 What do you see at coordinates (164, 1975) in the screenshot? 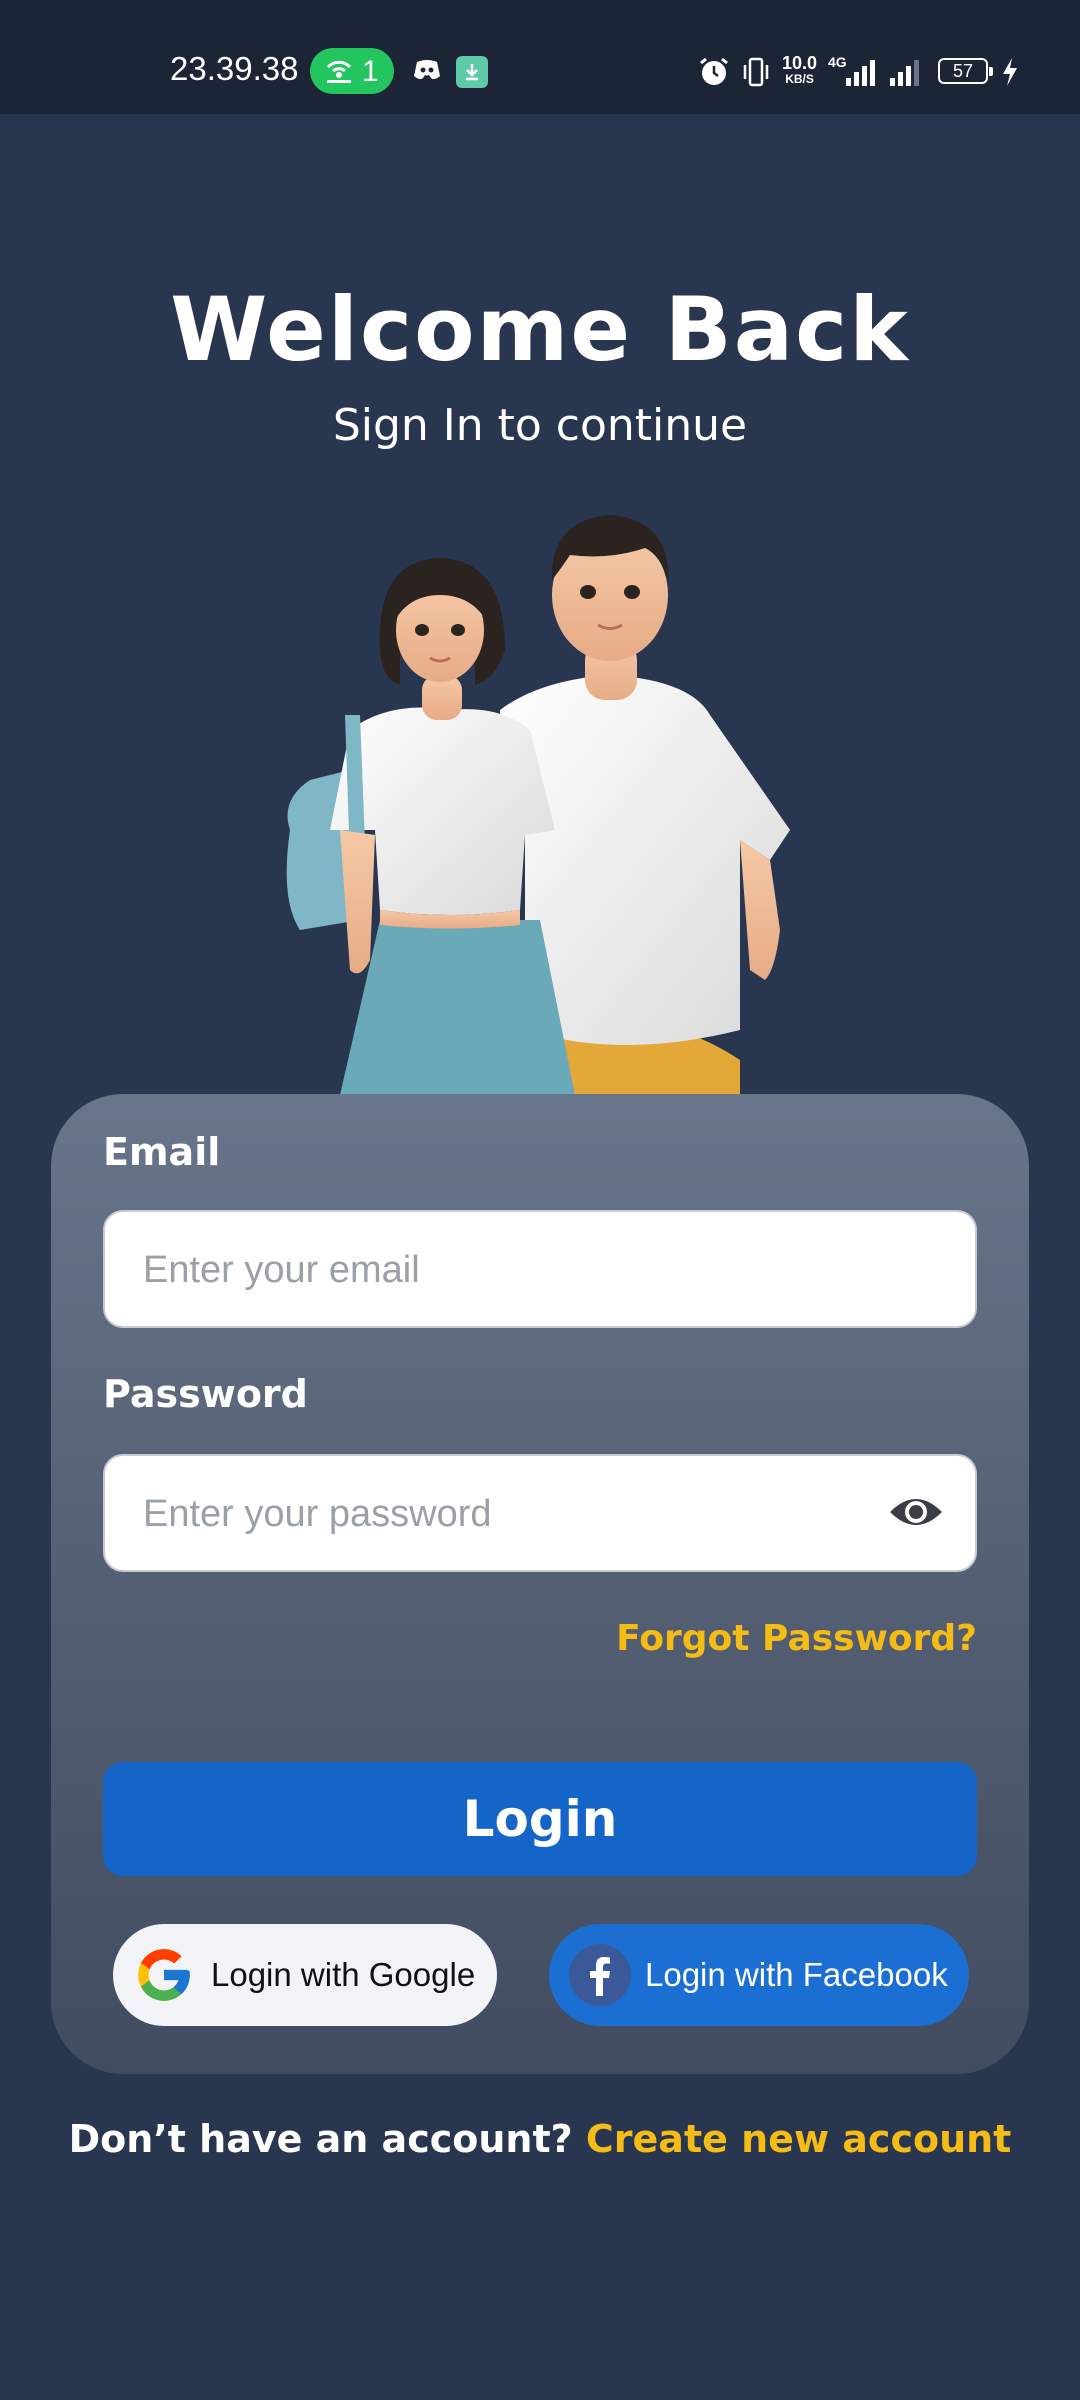
I see `google-icon` at bounding box center [164, 1975].